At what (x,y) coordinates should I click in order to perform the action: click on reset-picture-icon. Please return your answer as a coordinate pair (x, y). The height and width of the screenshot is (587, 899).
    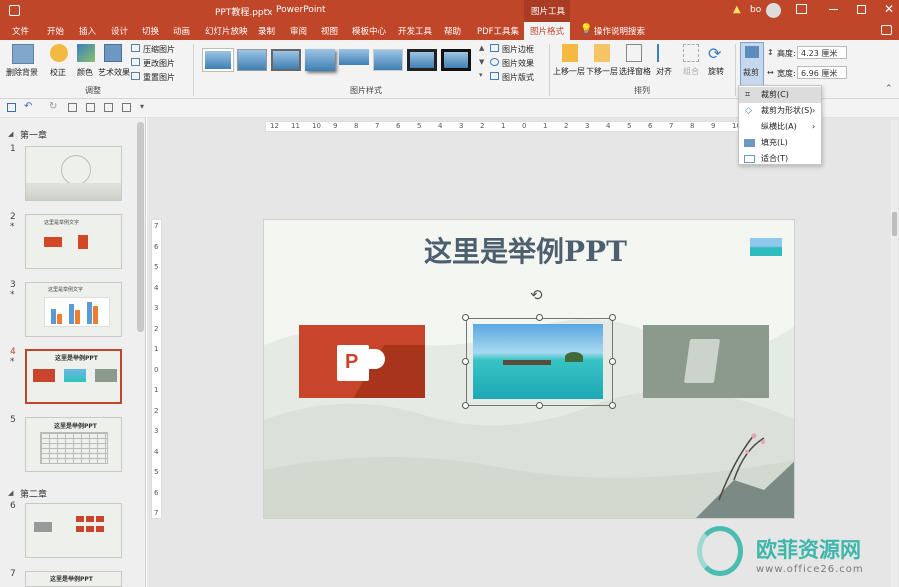
    Looking at the image, I should click on (135, 76).